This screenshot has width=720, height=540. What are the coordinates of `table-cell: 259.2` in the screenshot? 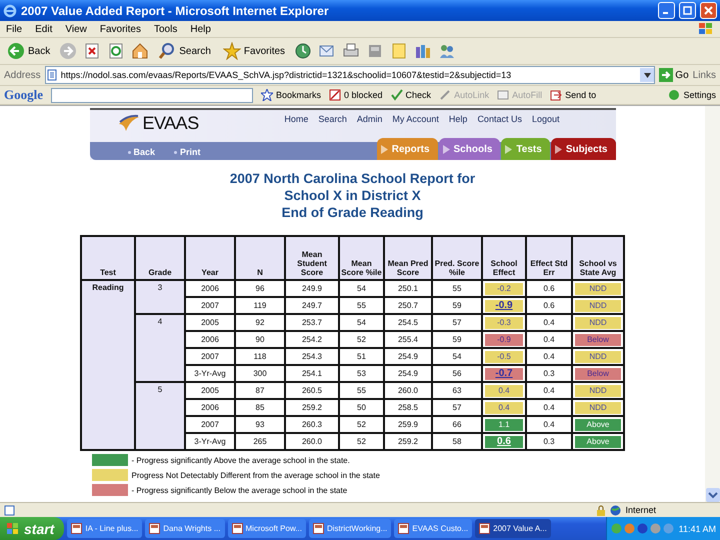 It's located at (312, 407).